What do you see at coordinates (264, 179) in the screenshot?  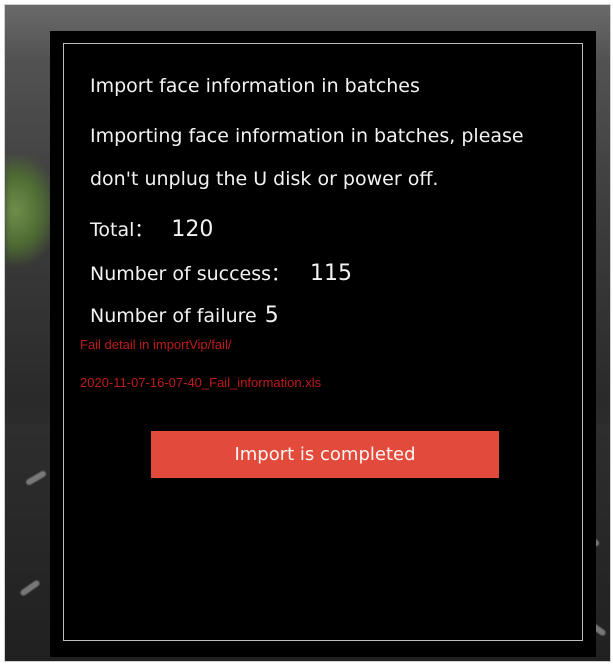 I see `dialog-message-line-2: don't unplug the U disk or power off.` at bounding box center [264, 179].